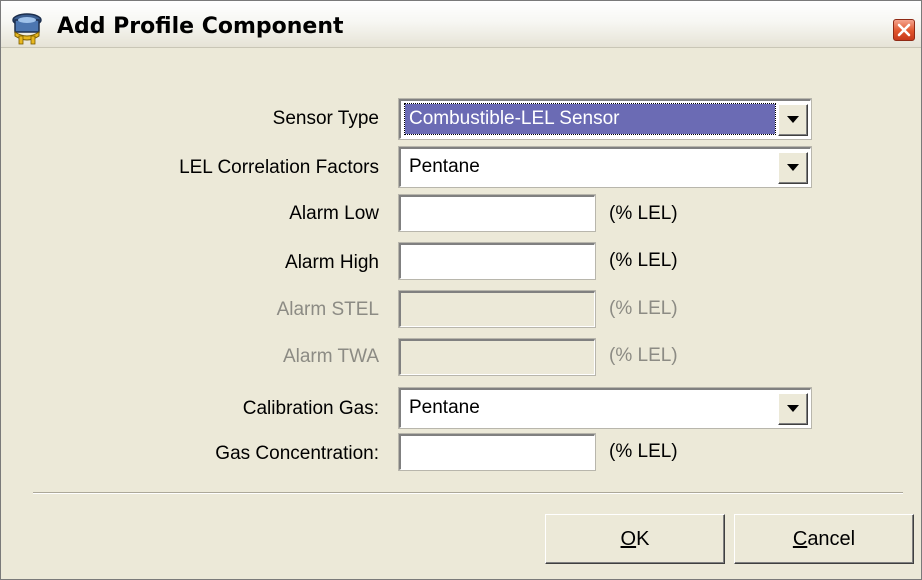  I want to click on lel-correlation-label: LEL Correlation Factors, so click(279, 167).